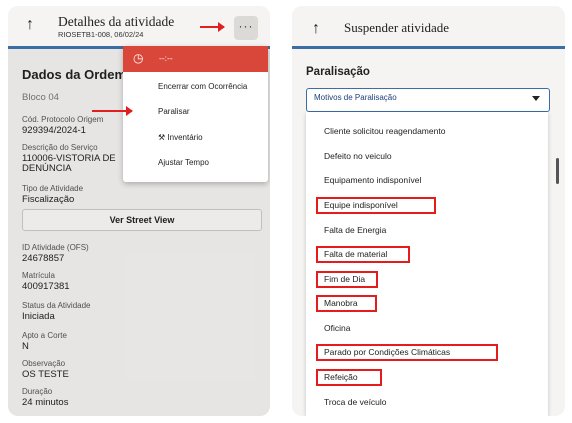  I want to click on menu-item-label: Inventário, so click(185, 137).